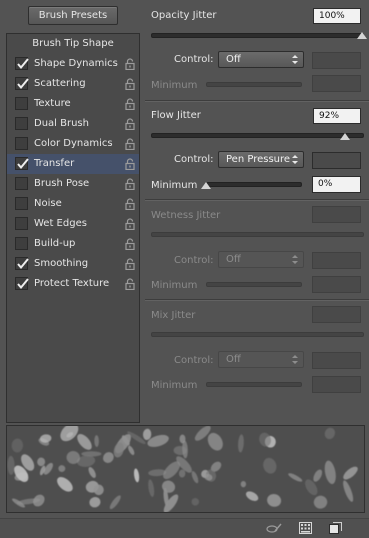 The height and width of the screenshot is (538, 369). What do you see at coordinates (257, 35) in the screenshot?
I see `opacity-jitter-slider` at bounding box center [257, 35].